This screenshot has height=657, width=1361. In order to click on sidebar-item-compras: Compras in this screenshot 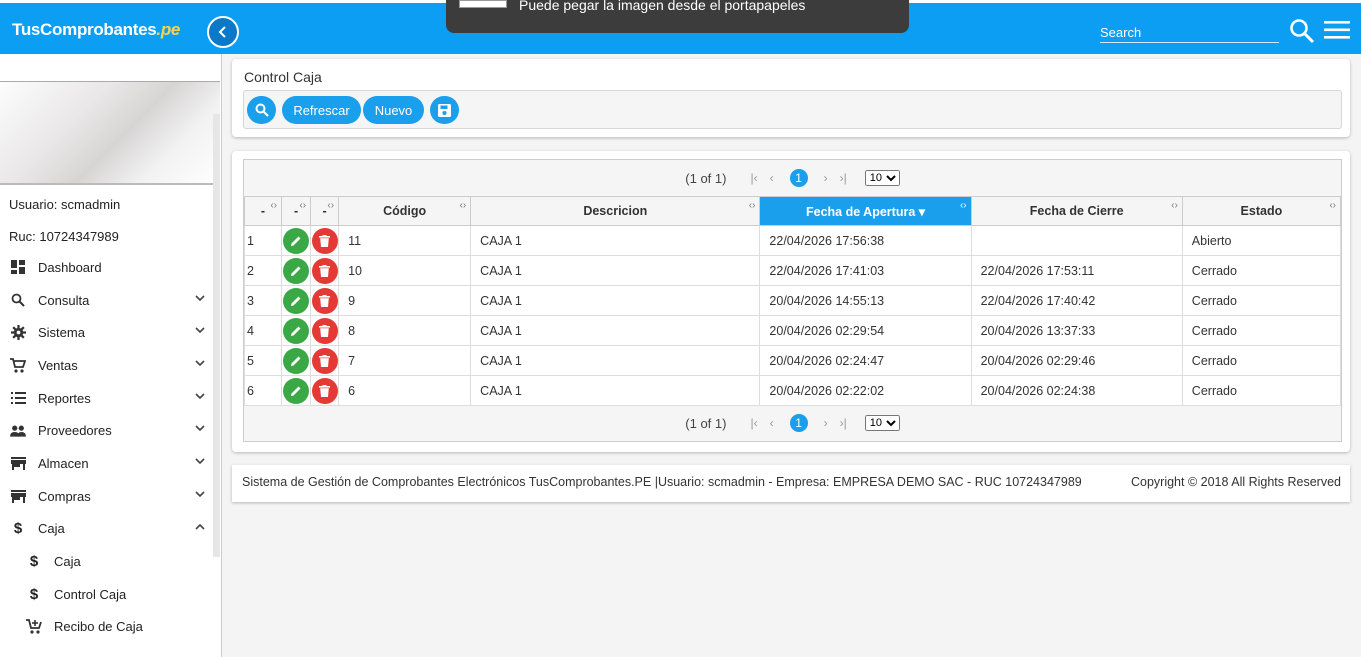, I will do `click(106, 496)`.